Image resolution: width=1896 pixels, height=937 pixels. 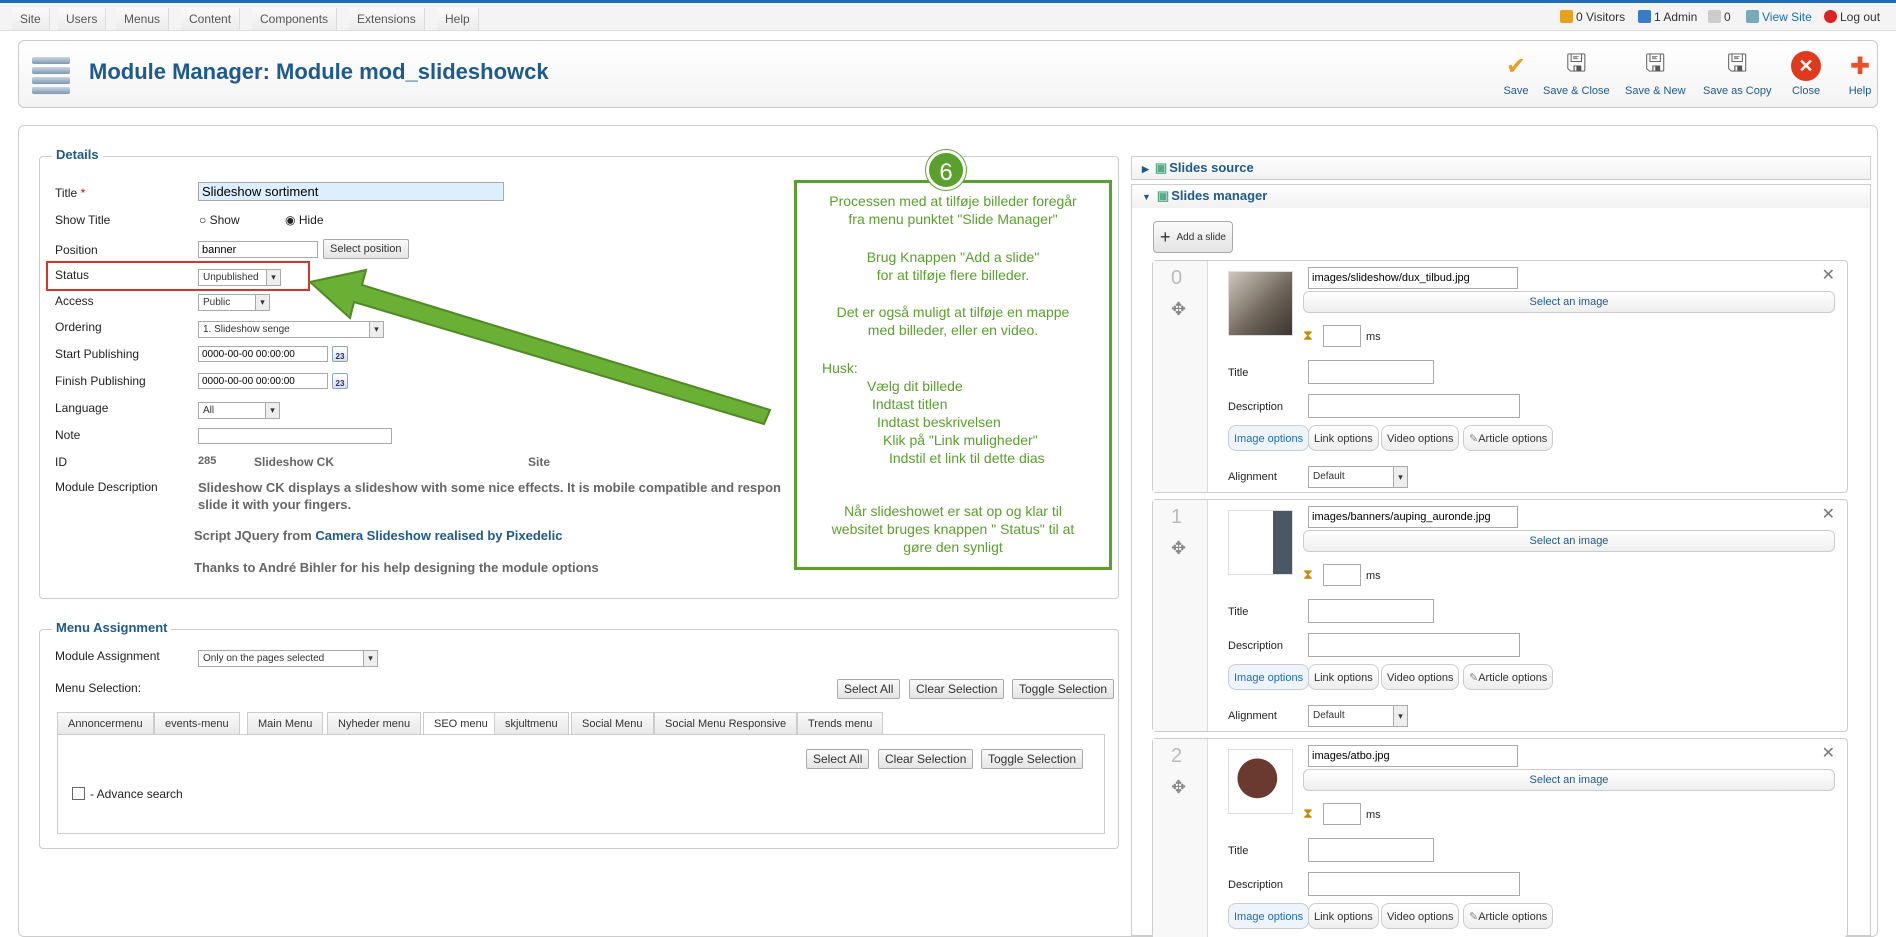 What do you see at coordinates (953, 529) in the screenshot?
I see `callout-line: websitet bruges knappen " Status" til at` at bounding box center [953, 529].